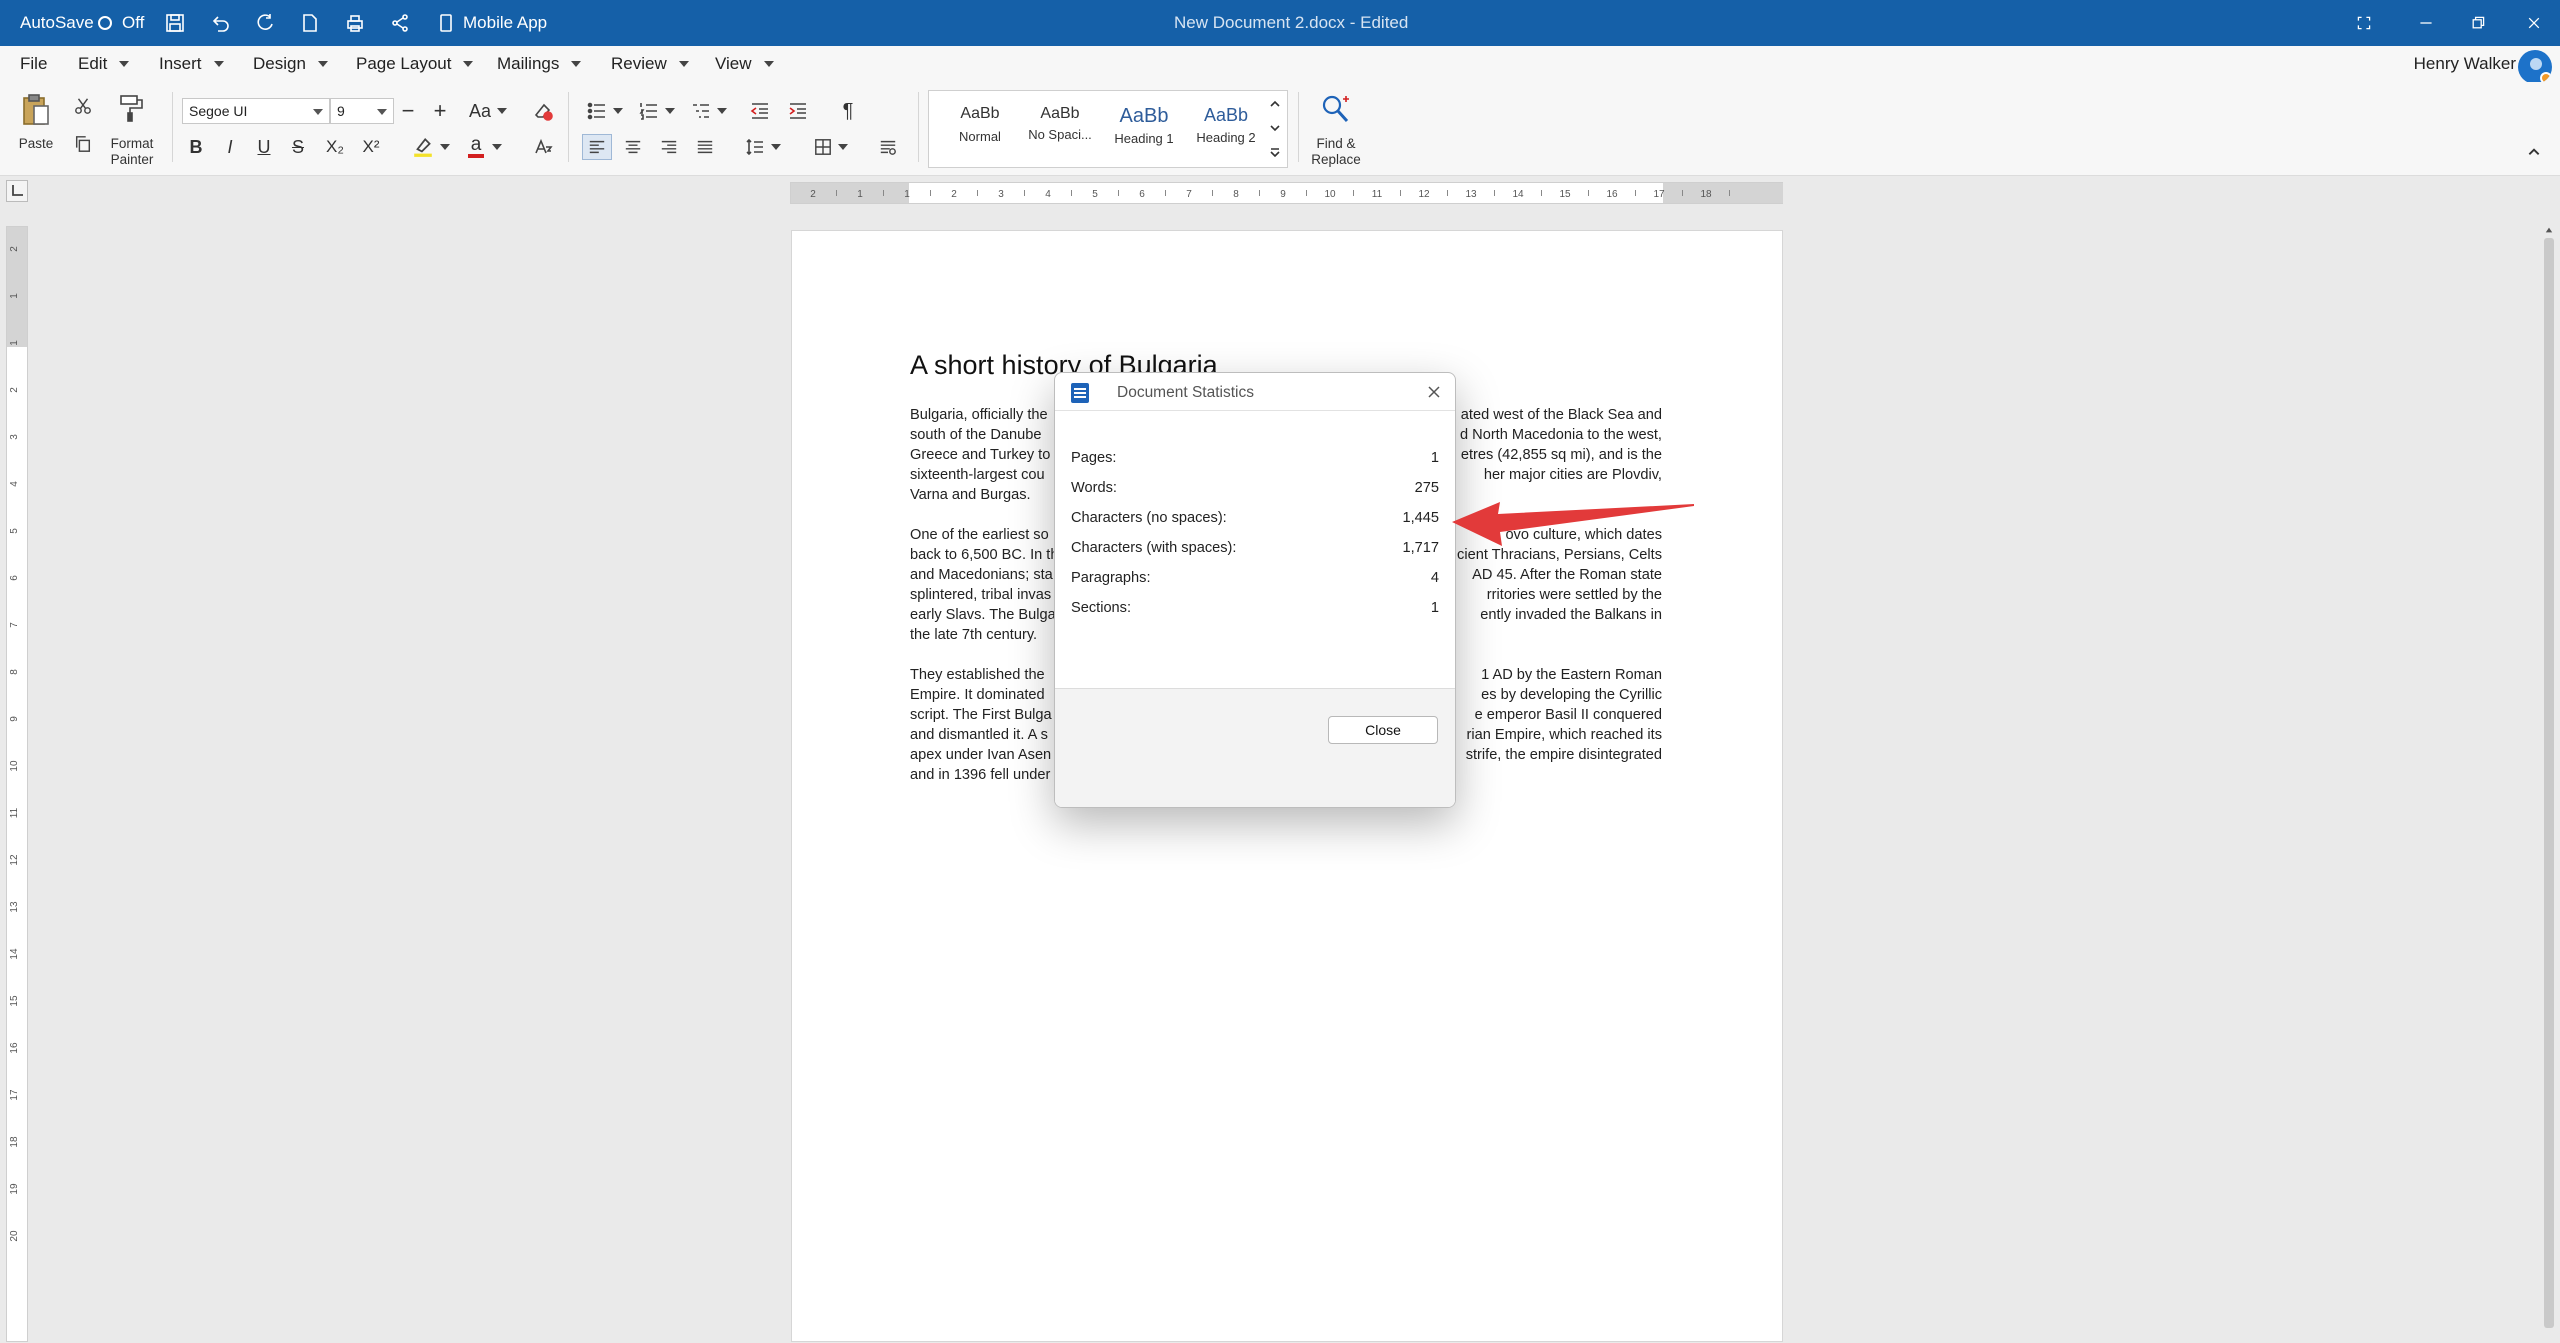 The image size is (2560, 1343). Describe the element at coordinates (1336, 152) in the screenshot. I see `find-replace-label: Find & Replace` at that location.